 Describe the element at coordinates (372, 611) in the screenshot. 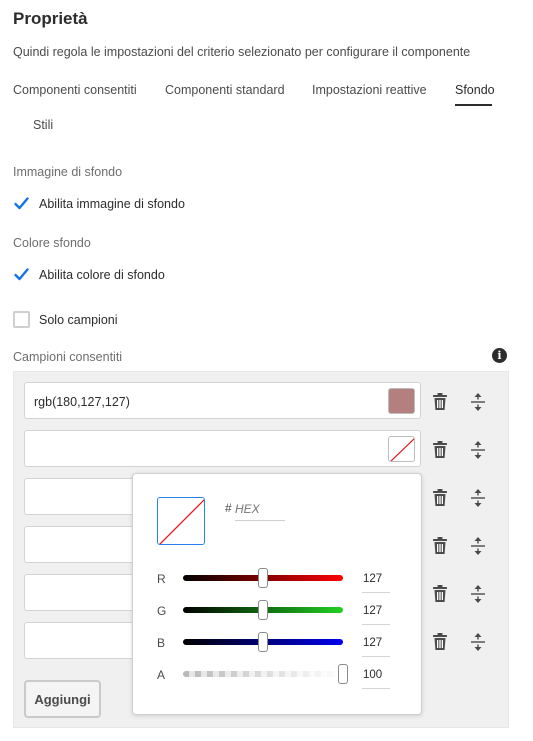

I see `slider-value-g: 127` at that location.